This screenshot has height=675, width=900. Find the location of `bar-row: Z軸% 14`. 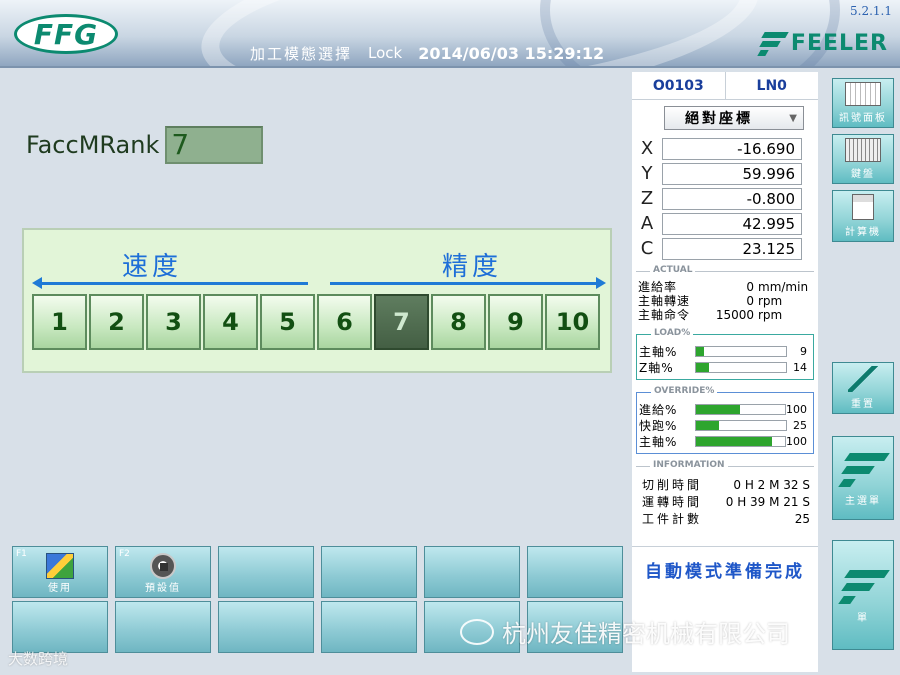

bar-row: Z軸% 14 is located at coordinates (723, 367).